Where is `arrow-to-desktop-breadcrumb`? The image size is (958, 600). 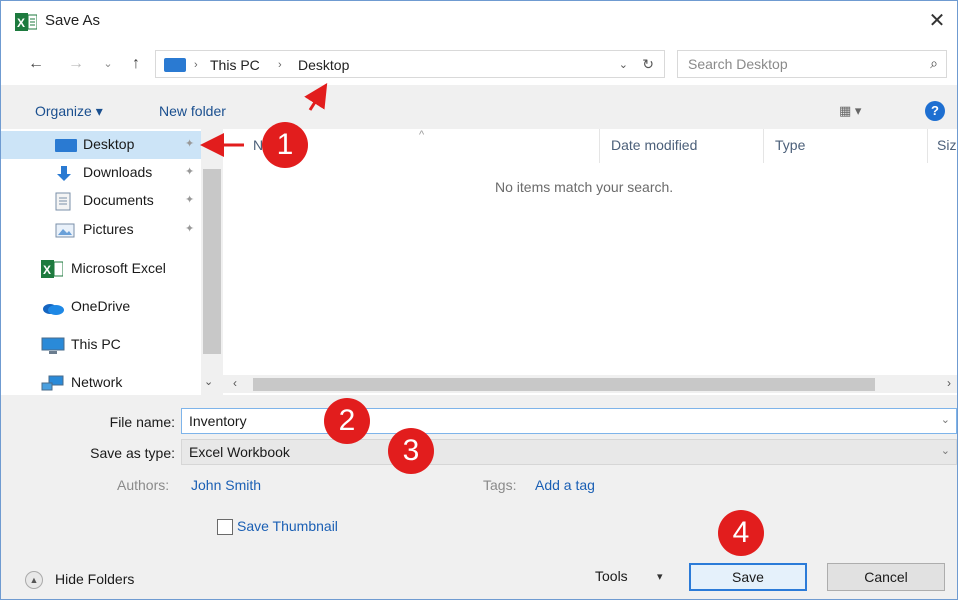
arrow-to-desktop-breadcrumb is located at coordinates (316, 96).